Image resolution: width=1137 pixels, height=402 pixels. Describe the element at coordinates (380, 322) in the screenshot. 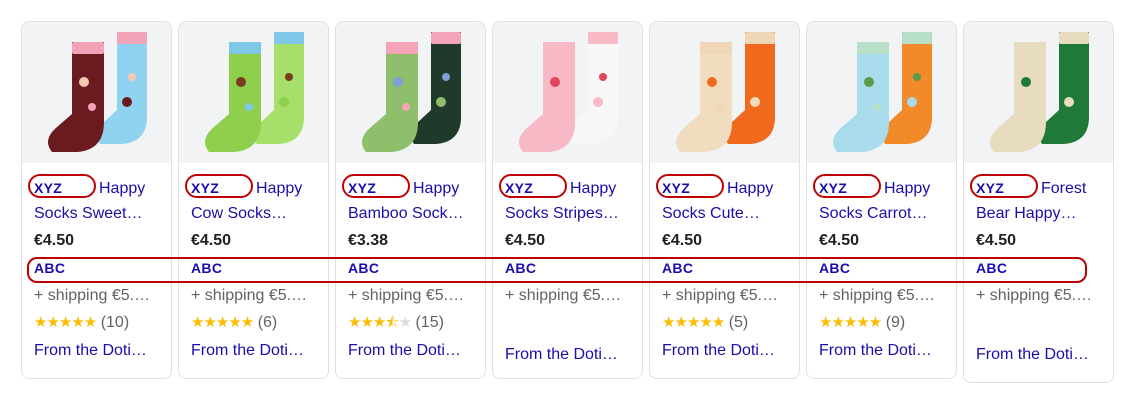

I see `star-rating-icons: ★★★⯪★` at that location.